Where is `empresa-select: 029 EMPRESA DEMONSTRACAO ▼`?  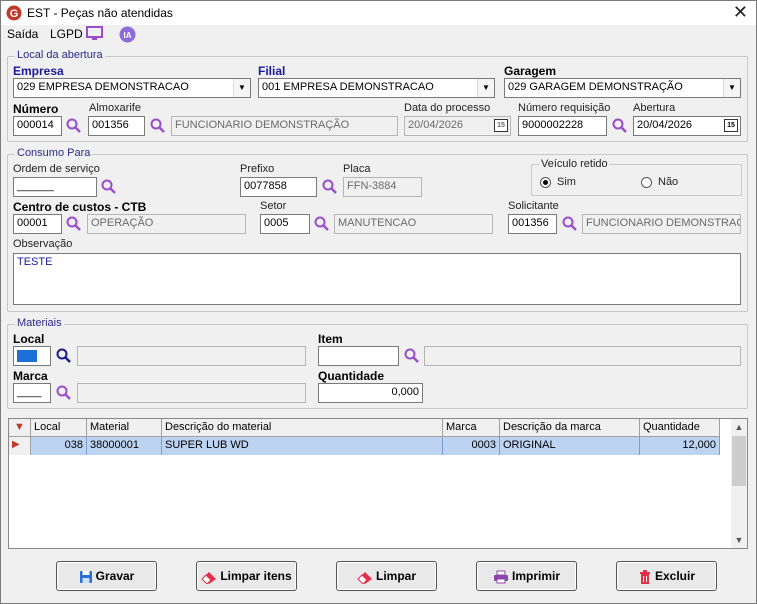
empresa-select: 029 EMPRESA DEMONSTRACAO ▼ is located at coordinates (132, 88).